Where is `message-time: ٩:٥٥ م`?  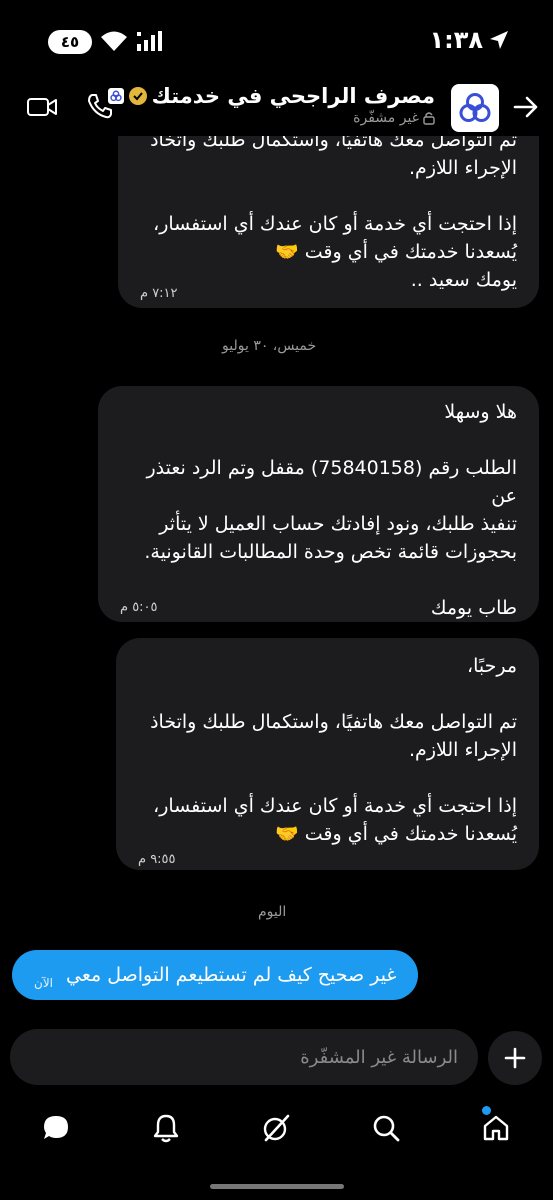
message-time: ٩:٥٥ م is located at coordinates (157, 859).